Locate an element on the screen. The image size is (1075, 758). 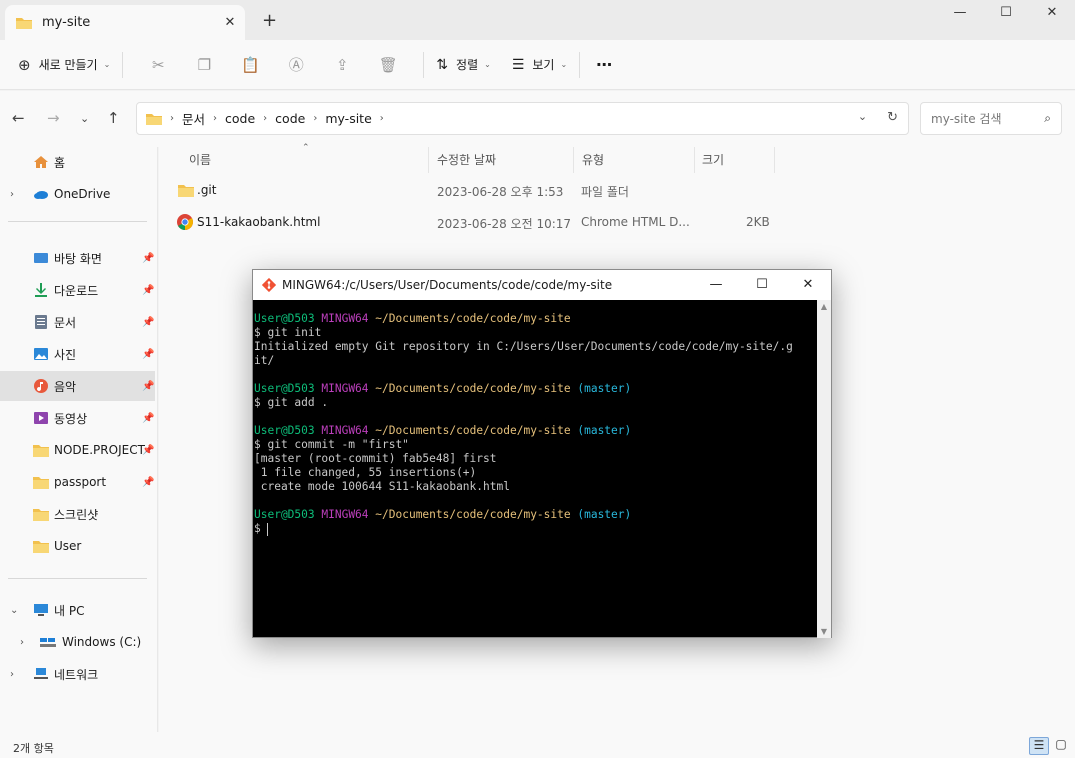
forward-arrow-icon: → is located at coordinates (53, 118).